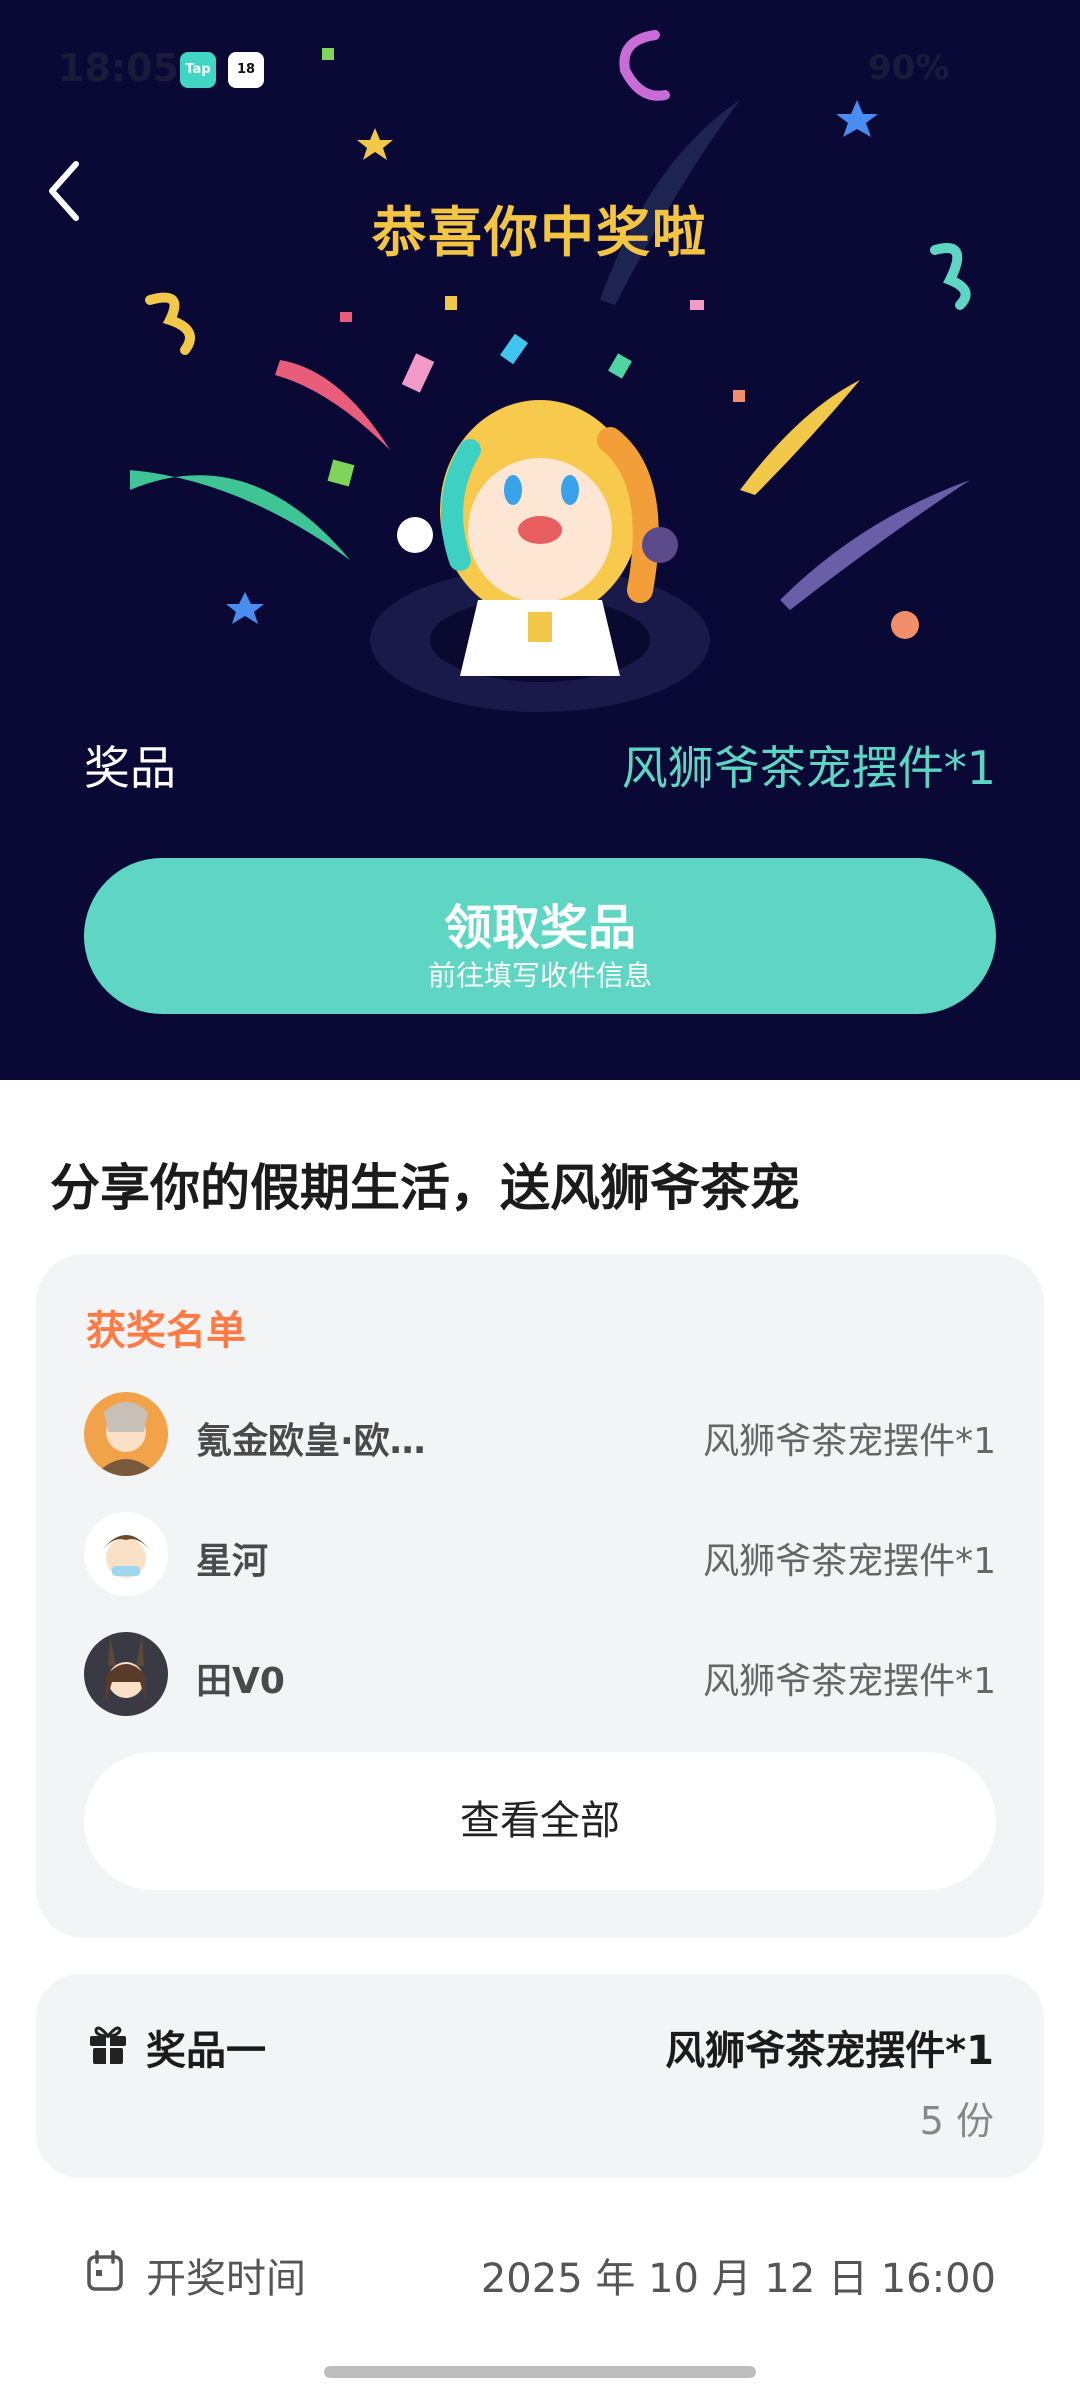 This screenshot has width=1080, height=2400. What do you see at coordinates (540, 1677) in the screenshot?
I see `winner-row: 田V0 风狮爷茶宠摆件*1` at bounding box center [540, 1677].